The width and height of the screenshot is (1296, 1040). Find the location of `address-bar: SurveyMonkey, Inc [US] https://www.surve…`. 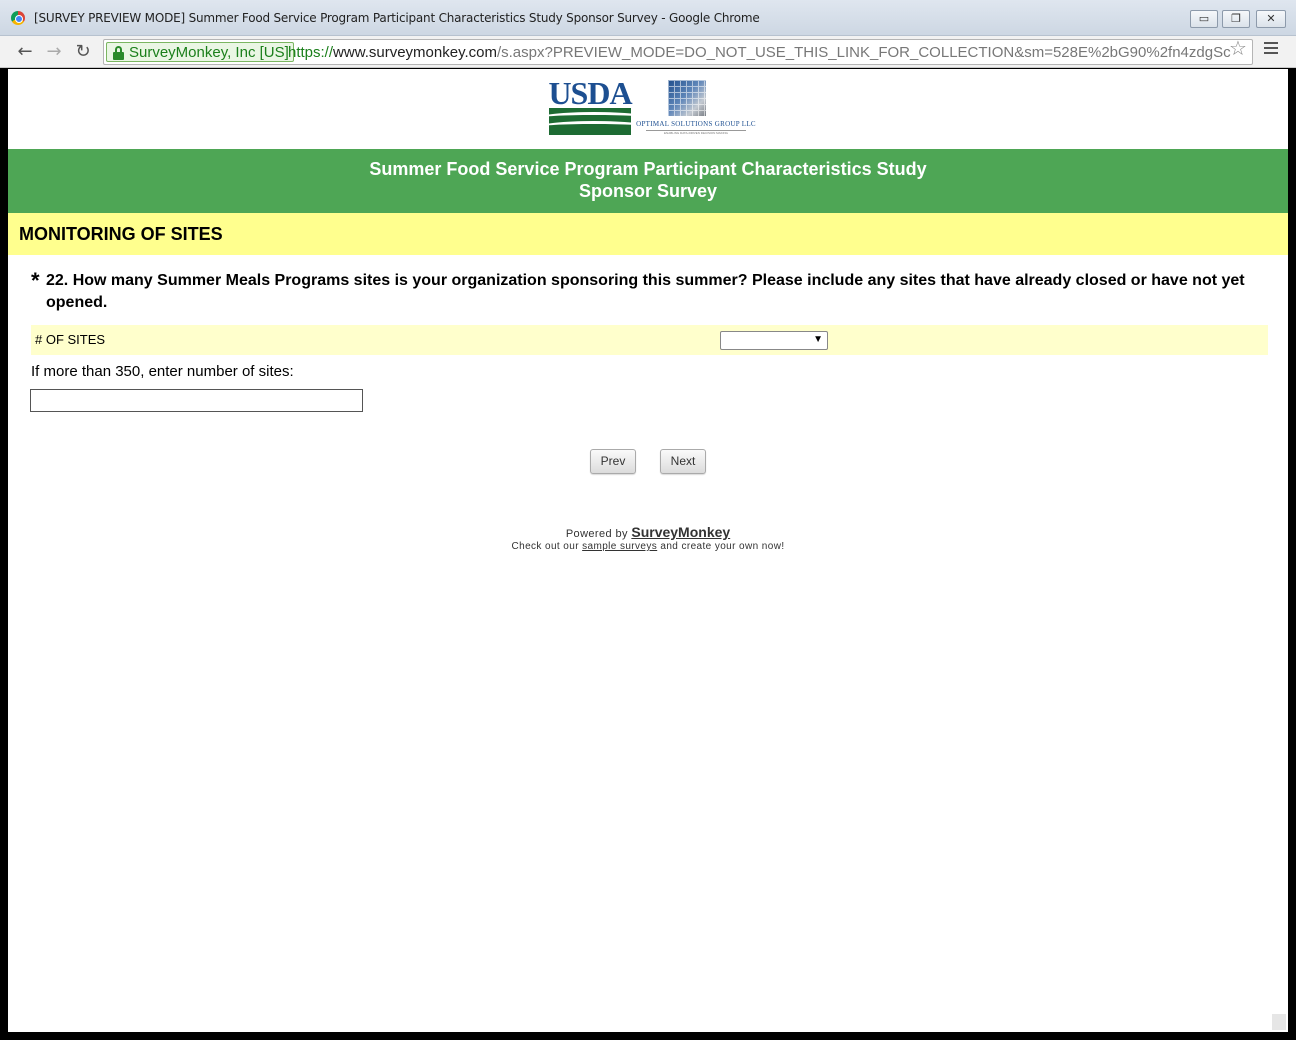

address-bar: SurveyMonkey, Inc [US] https://www.surve… is located at coordinates (678, 52).